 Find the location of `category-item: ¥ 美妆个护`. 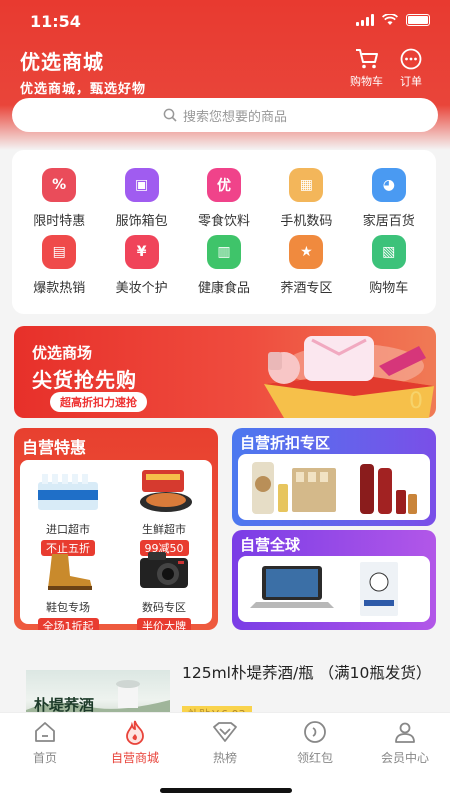

category-item: ¥ 美妆个护 is located at coordinates (141, 265).